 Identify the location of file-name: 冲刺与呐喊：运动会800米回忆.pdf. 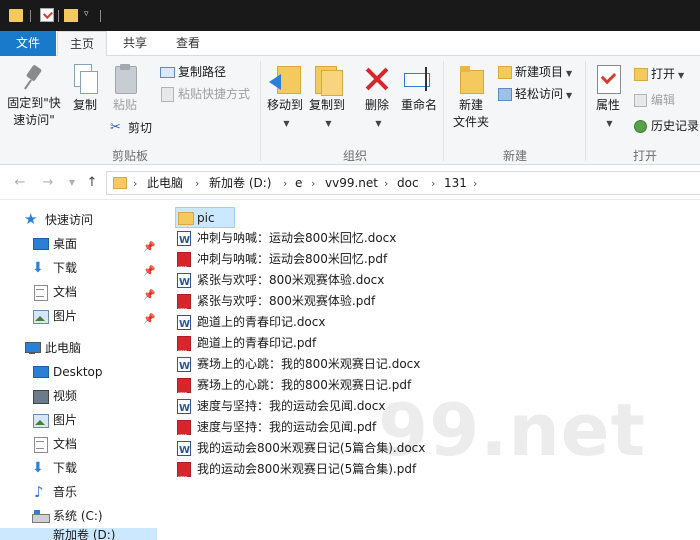
(292, 259).